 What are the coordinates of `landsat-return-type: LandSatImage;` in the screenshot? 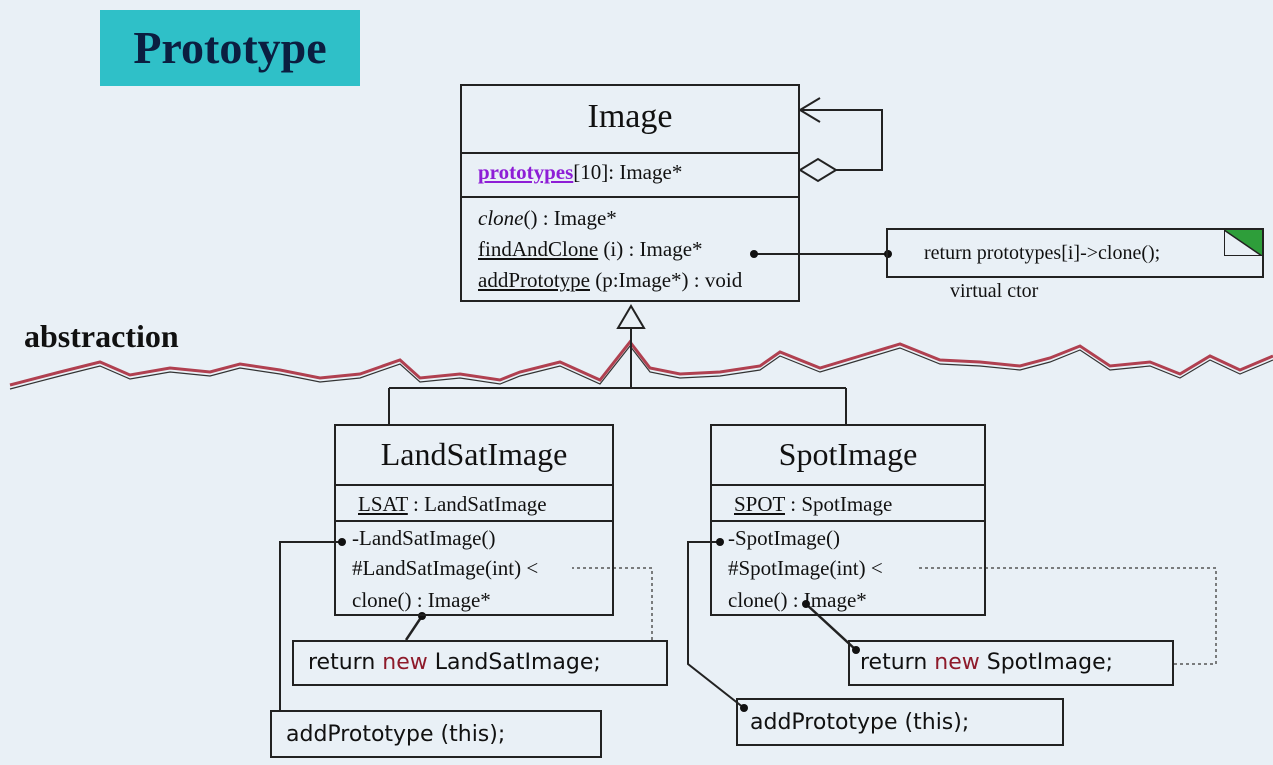 It's located at (514, 662).